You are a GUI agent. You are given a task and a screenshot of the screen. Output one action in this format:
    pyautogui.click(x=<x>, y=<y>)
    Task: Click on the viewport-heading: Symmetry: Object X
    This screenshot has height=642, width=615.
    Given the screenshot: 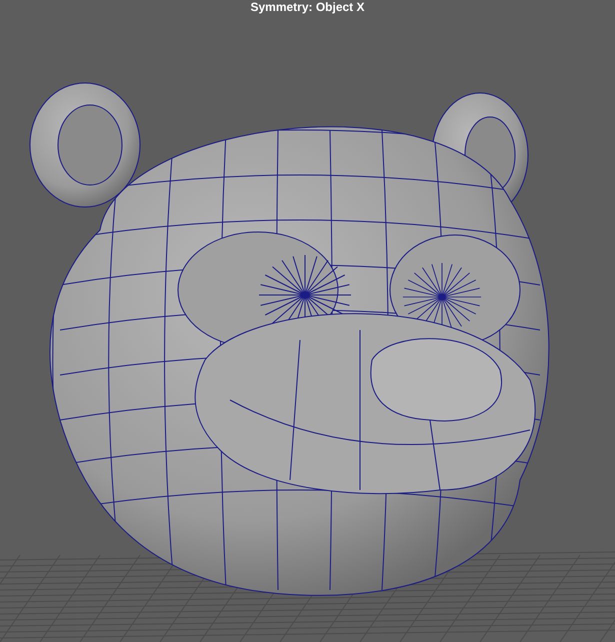 What is the action you would take?
    pyautogui.click(x=307, y=7)
    